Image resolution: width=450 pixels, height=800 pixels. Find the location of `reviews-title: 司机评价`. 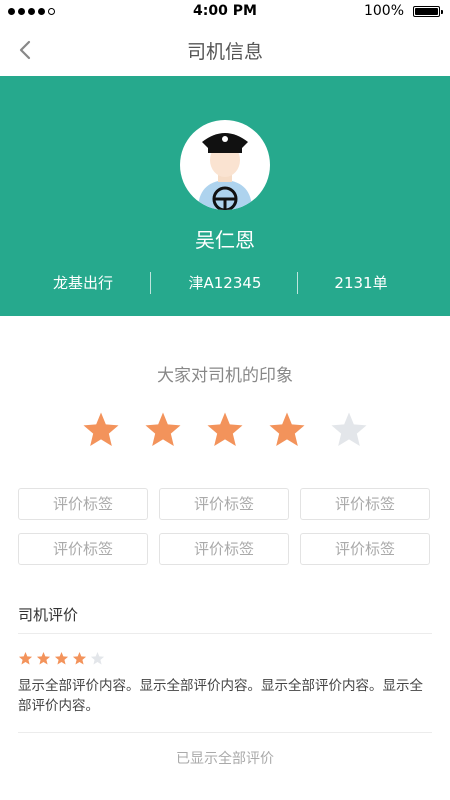

reviews-title: 司机评价 is located at coordinates (48, 615).